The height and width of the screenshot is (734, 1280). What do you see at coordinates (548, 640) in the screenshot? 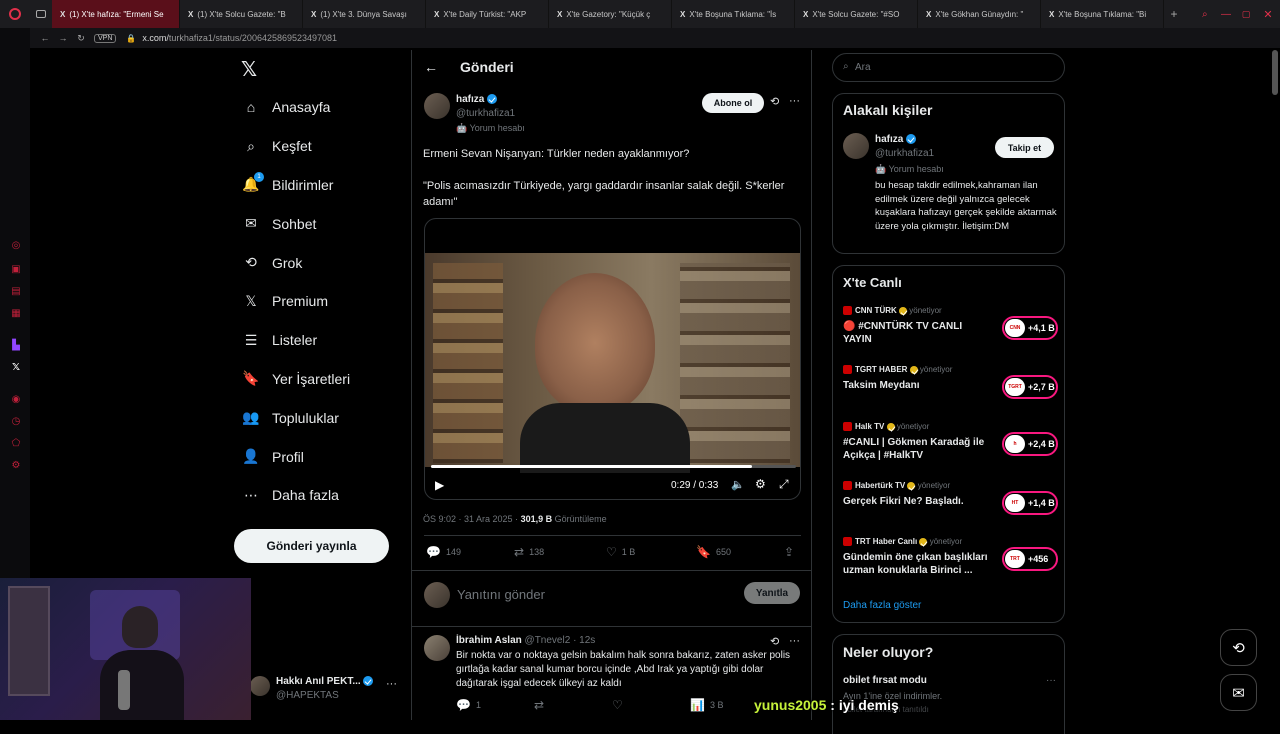
I see `reply-author-handle: @Tnevel2` at bounding box center [548, 640].